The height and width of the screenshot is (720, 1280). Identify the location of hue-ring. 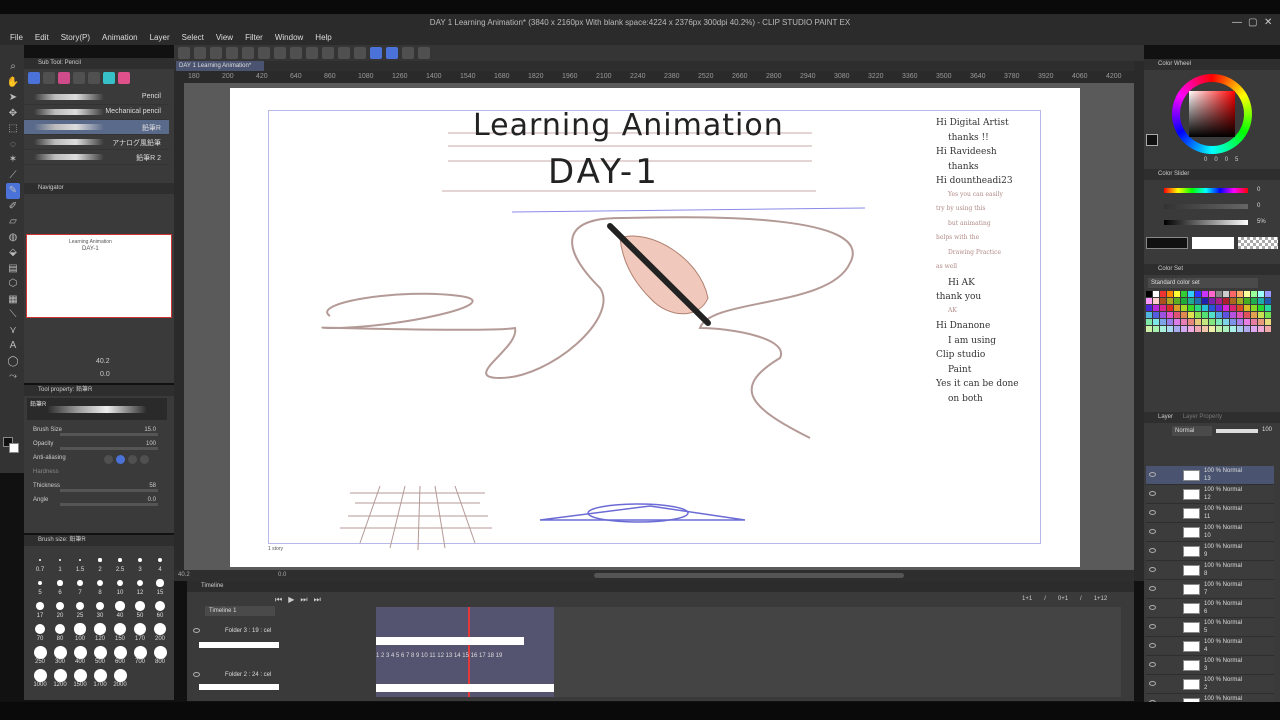
(1212, 114).